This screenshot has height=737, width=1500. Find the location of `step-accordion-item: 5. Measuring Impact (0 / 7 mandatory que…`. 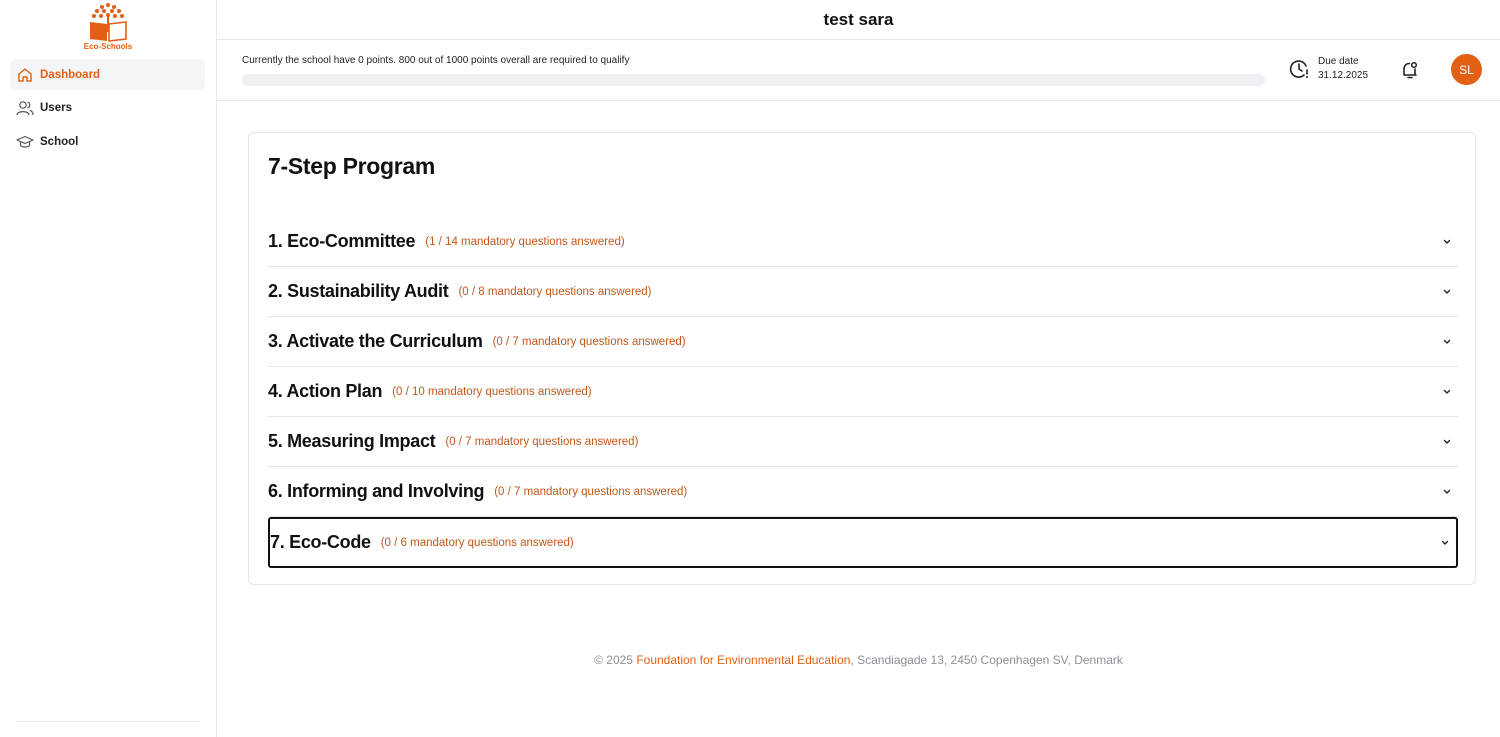

step-accordion-item: 5. Measuring Impact (0 / 7 mandatory que… is located at coordinates (863, 442).